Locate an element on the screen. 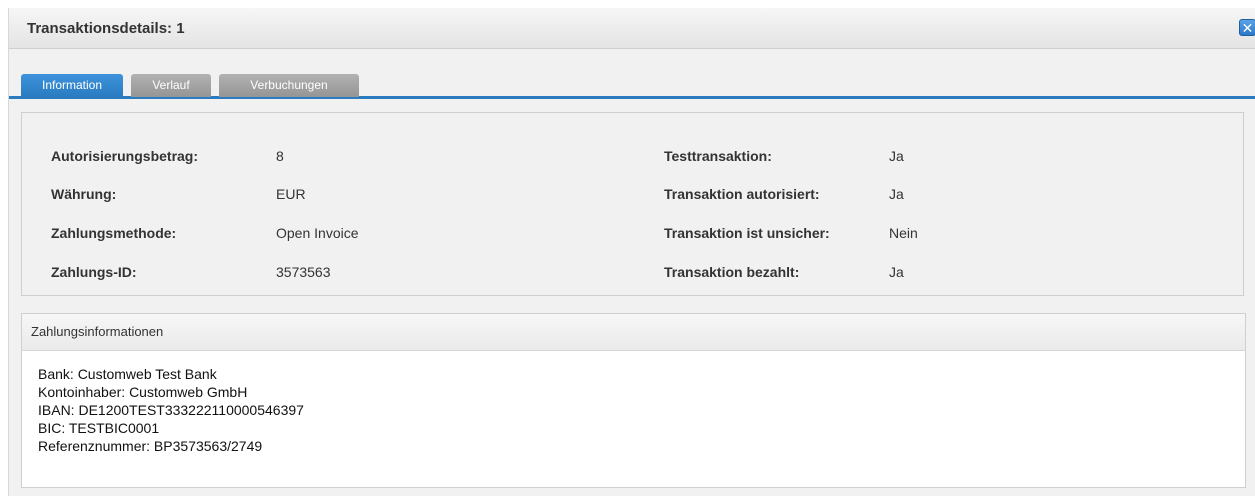  label-zahlungs-id: Zahlungs-ID: is located at coordinates (94, 272).